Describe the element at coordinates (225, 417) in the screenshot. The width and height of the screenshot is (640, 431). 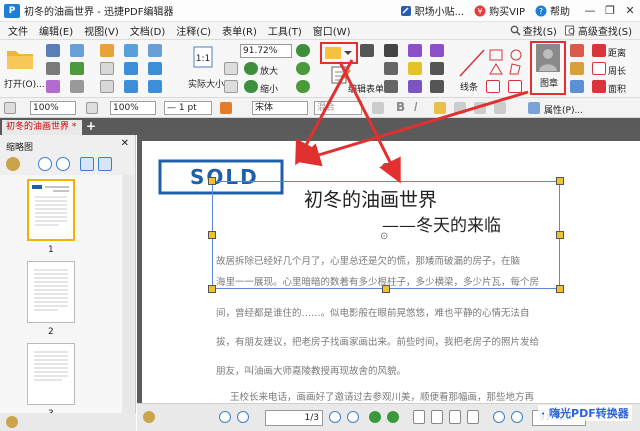
I see `first-page-button-icon` at that location.